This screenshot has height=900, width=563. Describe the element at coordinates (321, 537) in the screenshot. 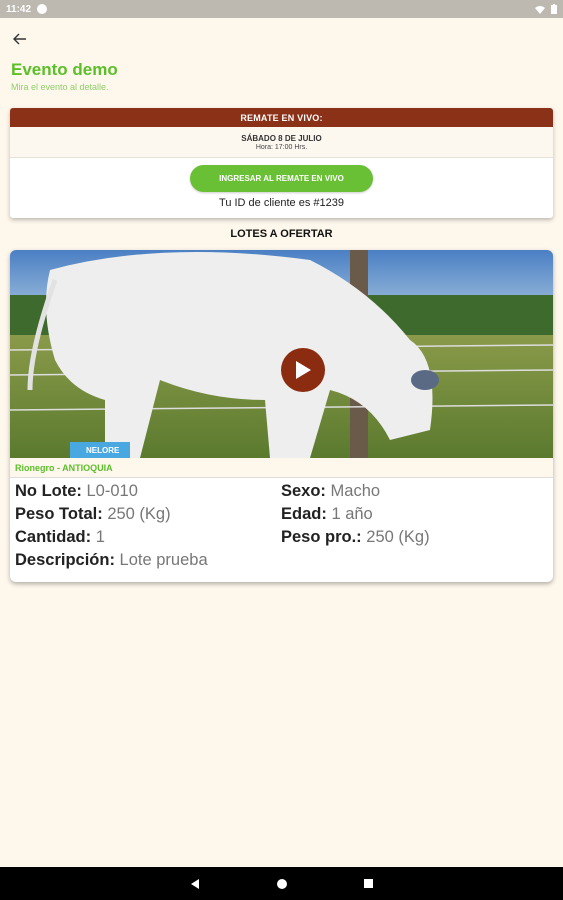

I see `peso-pro-label: Peso pro.:` at that location.